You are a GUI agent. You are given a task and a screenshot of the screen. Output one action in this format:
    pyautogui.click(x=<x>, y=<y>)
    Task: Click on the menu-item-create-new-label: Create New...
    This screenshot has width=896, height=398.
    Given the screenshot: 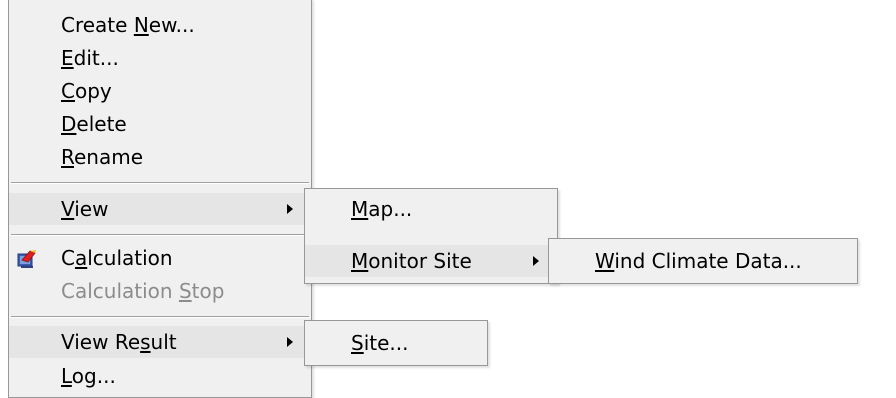 What is the action you would take?
    pyautogui.click(x=128, y=25)
    